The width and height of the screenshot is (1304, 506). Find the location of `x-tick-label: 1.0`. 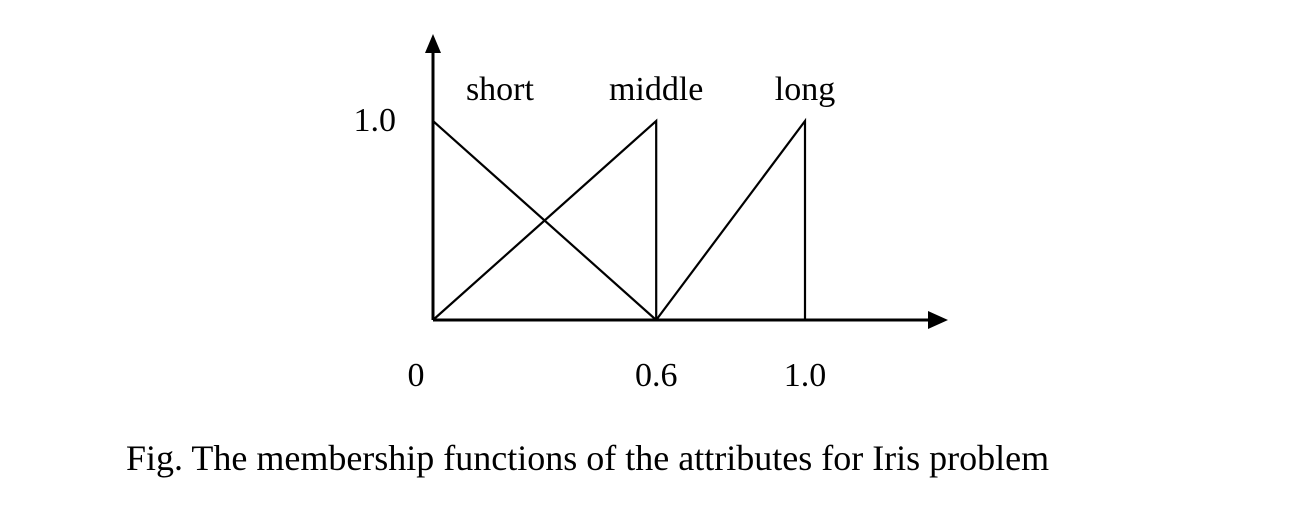

x-tick-label: 1.0 is located at coordinates (805, 375).